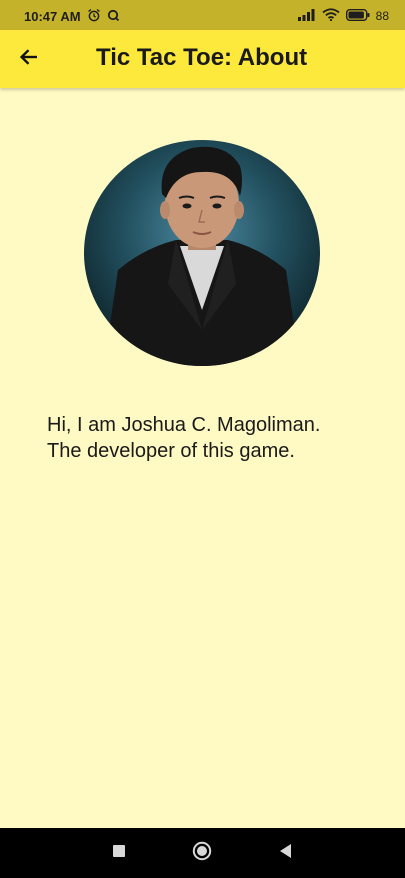 Image resolution: width=405 pixels, height=878 pixels. What do you see at coordinates (184, 425) in the screenshot?
I see `about-line-1: Hi, I am Joshua C. Magoliman.` at bounding box center [184, 425].